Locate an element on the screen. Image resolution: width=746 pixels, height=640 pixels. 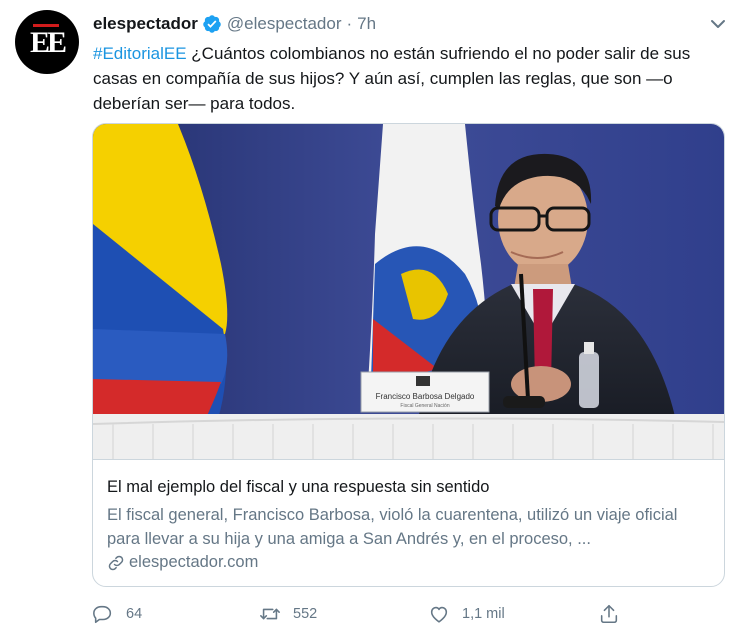
reply-count: 64 is located at coordinates (134, 614).